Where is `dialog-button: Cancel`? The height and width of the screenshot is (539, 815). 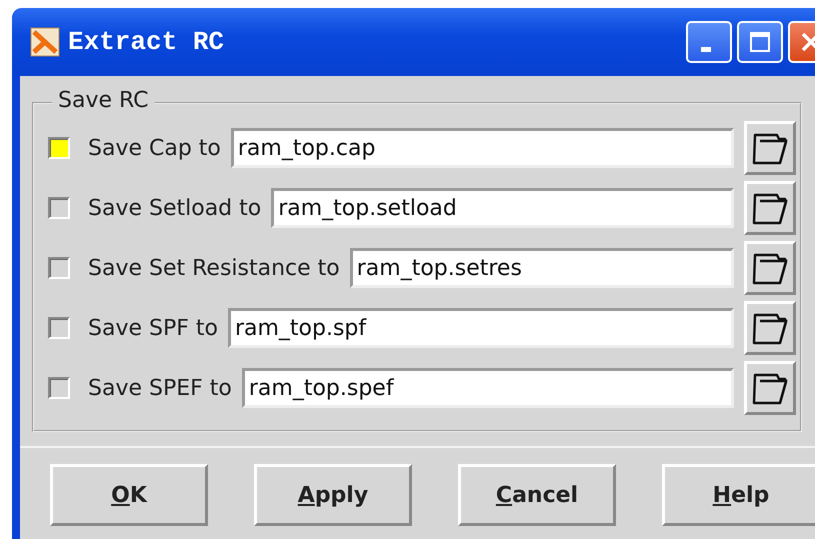
dialog-button: Cancel is located at coordinates (537, 495).